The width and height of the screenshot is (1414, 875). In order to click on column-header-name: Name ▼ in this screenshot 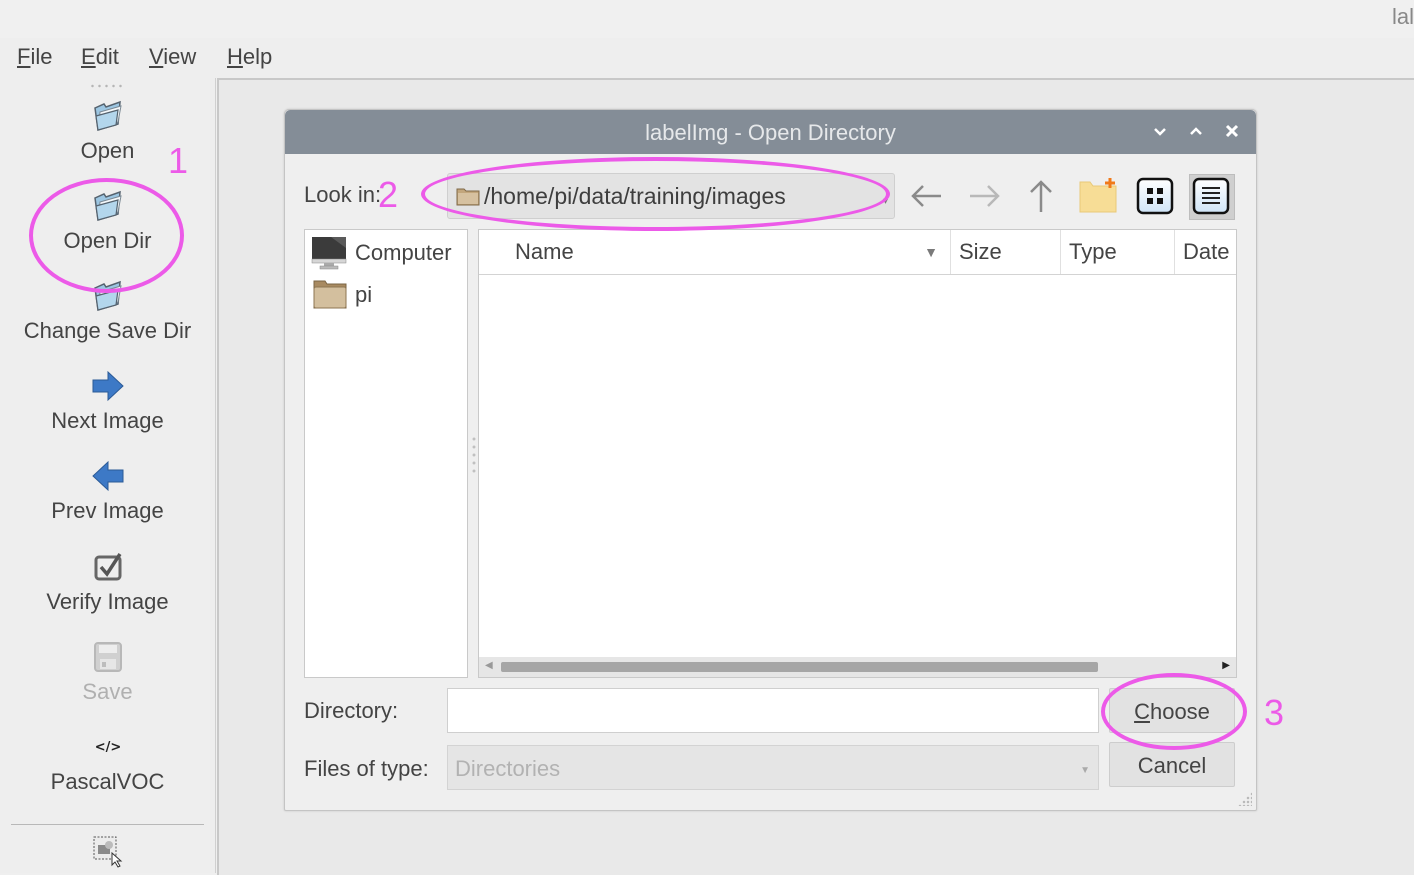, I will do `click(715, 252)`.